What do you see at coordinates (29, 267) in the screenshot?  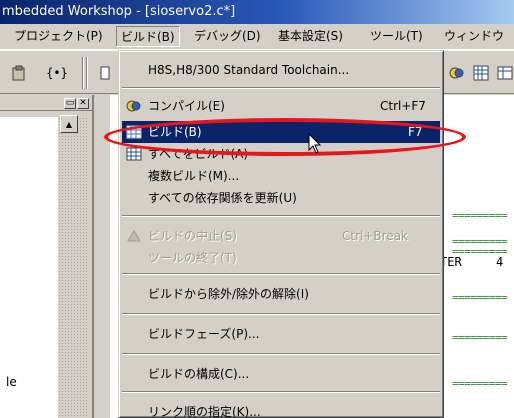 I see `workspace-tree` at bounding box center [29, 267].